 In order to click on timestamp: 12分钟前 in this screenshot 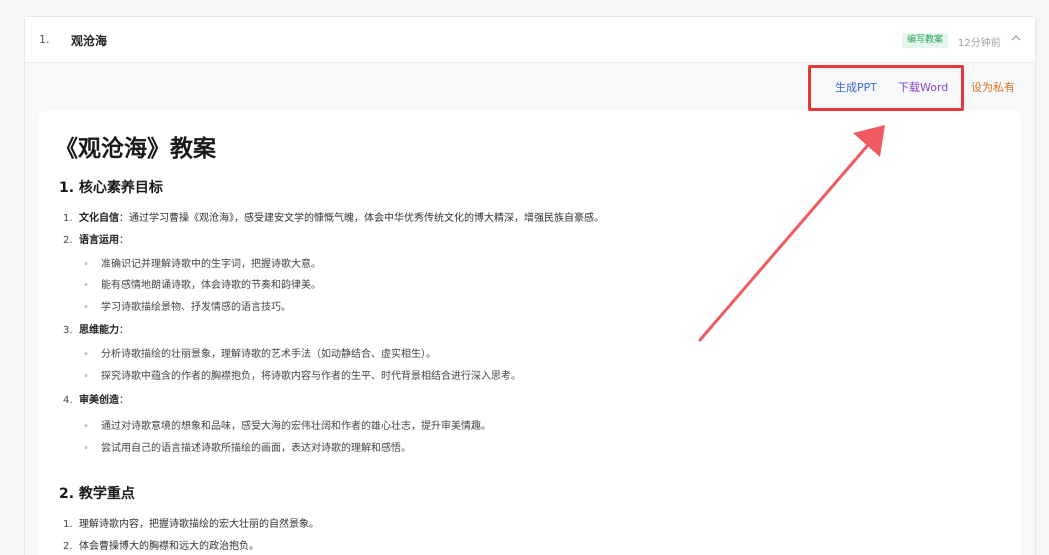, I will do `click(979, 43)`.